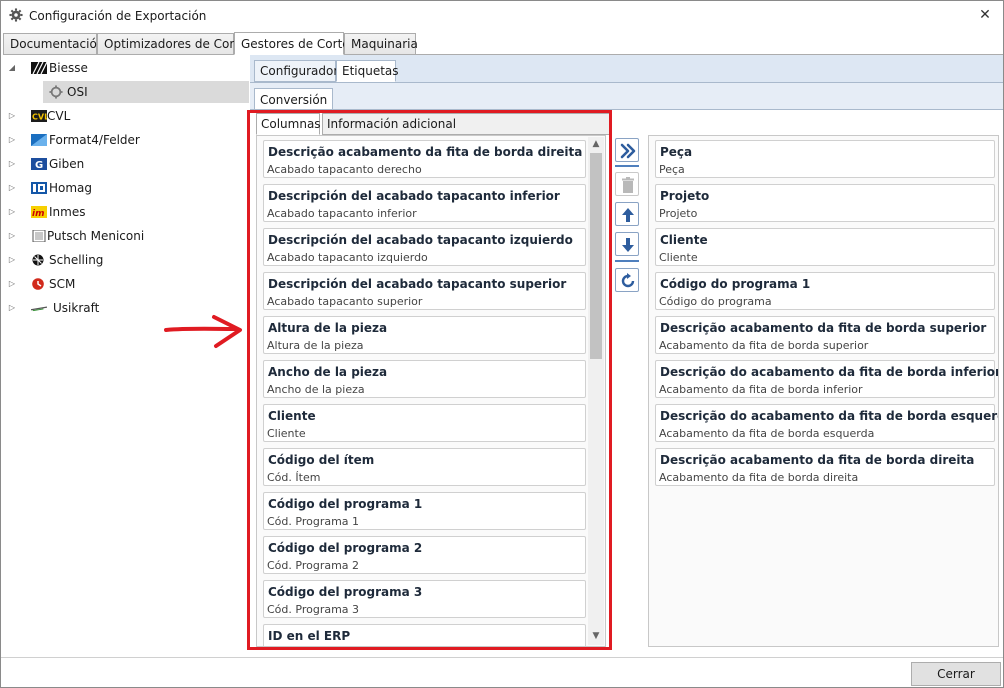 Image resolution: width=1004 pixels, height=688 pixels. Describe the element at coordinates (424, 599) in the screenshot. I see `list-item: Código del programa 3 Cód. Programa 3` at that location.